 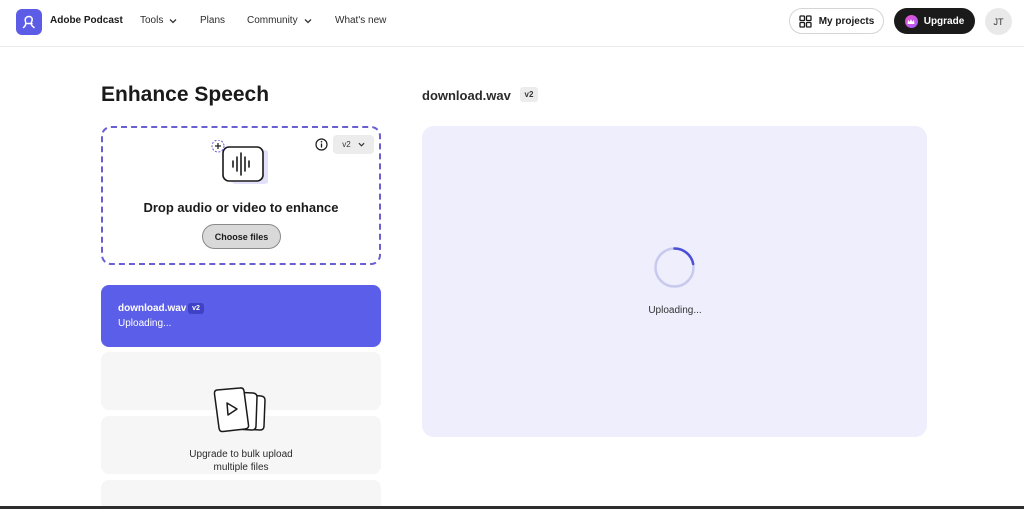 I want to click on loading-spinner-icon, so click(x=674, y=267).